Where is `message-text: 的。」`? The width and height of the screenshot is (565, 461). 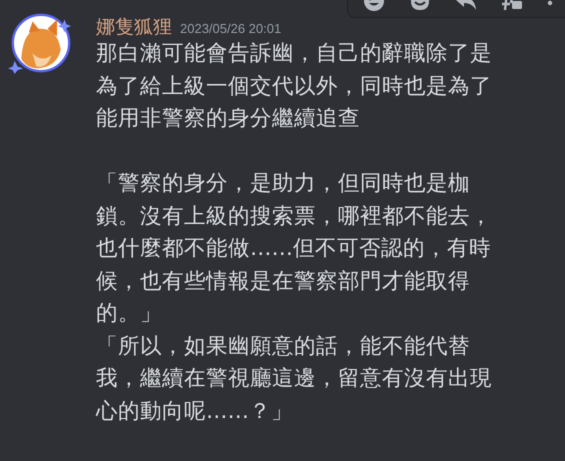
message-text: 的。」 is located at coordinates (129, 314).